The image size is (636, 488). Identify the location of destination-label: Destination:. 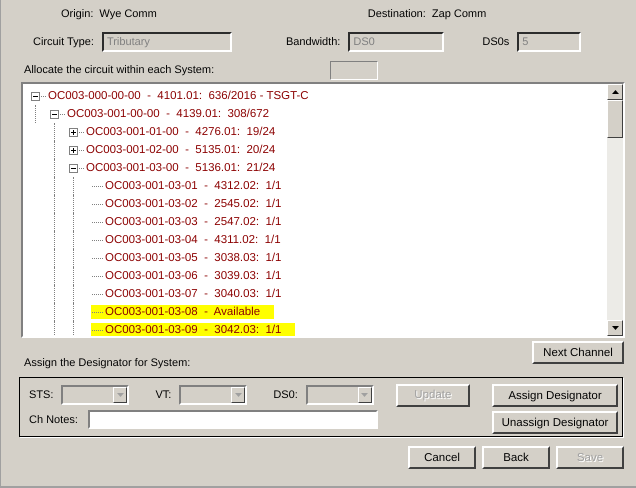
(397, 14).